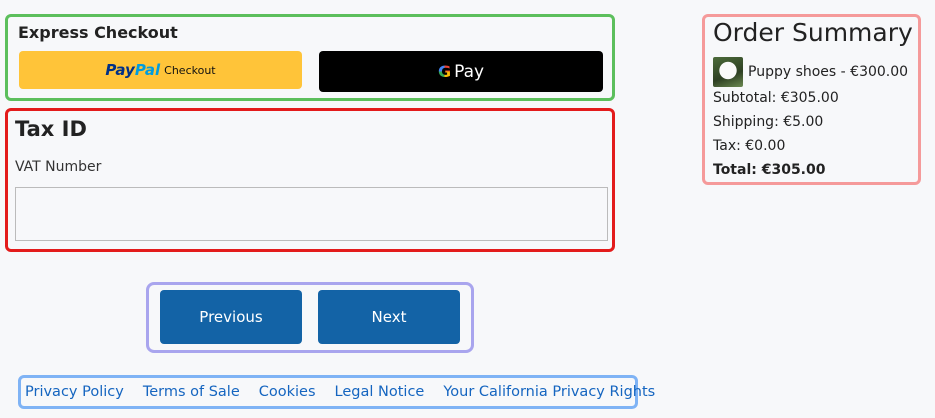 The image size is (935, 418). I want to click on order-item-label: Puppy shoes - €300.00, so click(828, 72).